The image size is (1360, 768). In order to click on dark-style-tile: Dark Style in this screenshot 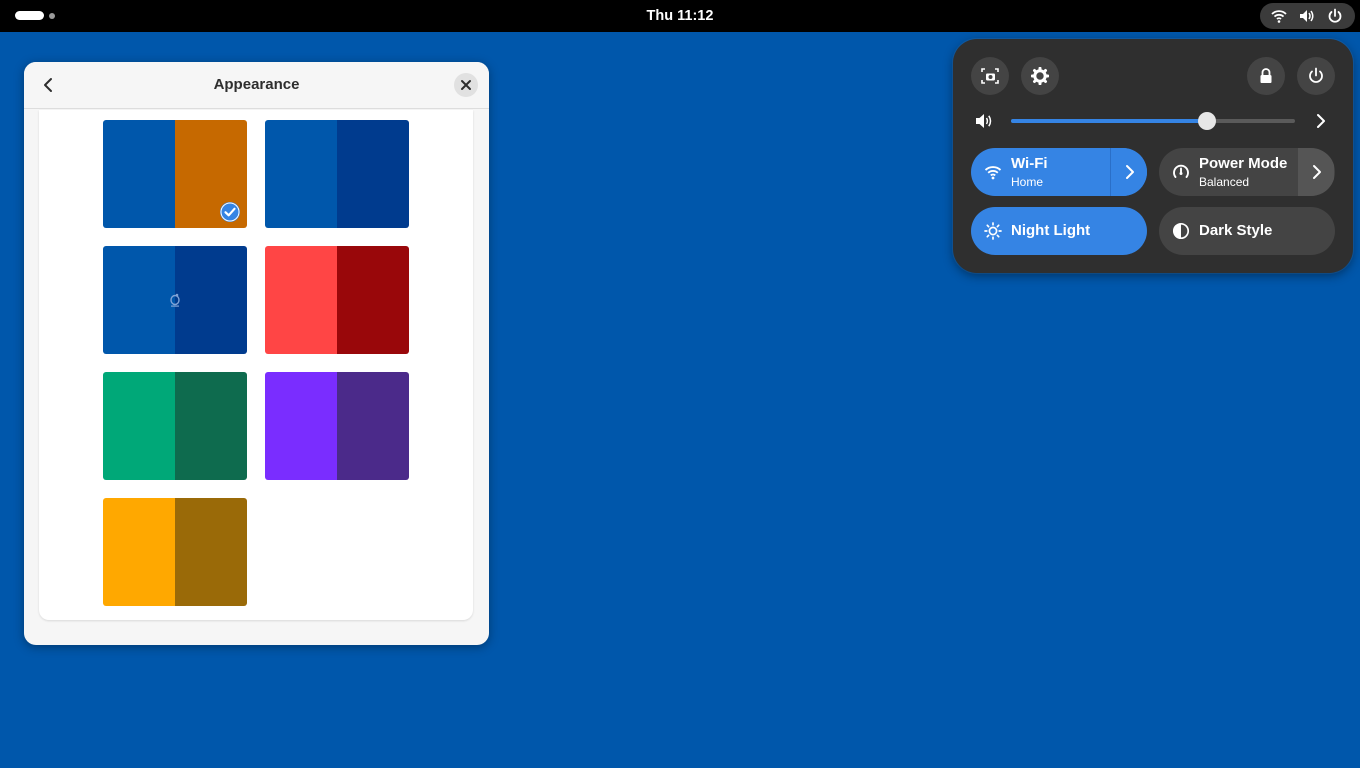, I will do `click(1247, 231)`.